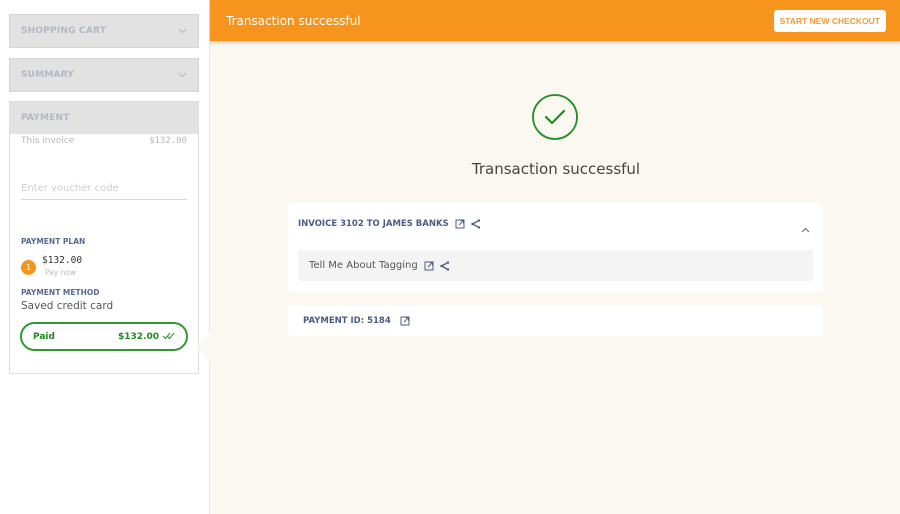 The width and height of the screenshot is (900, 514). I want to click on chevron-up-icon, so click(805, 227).